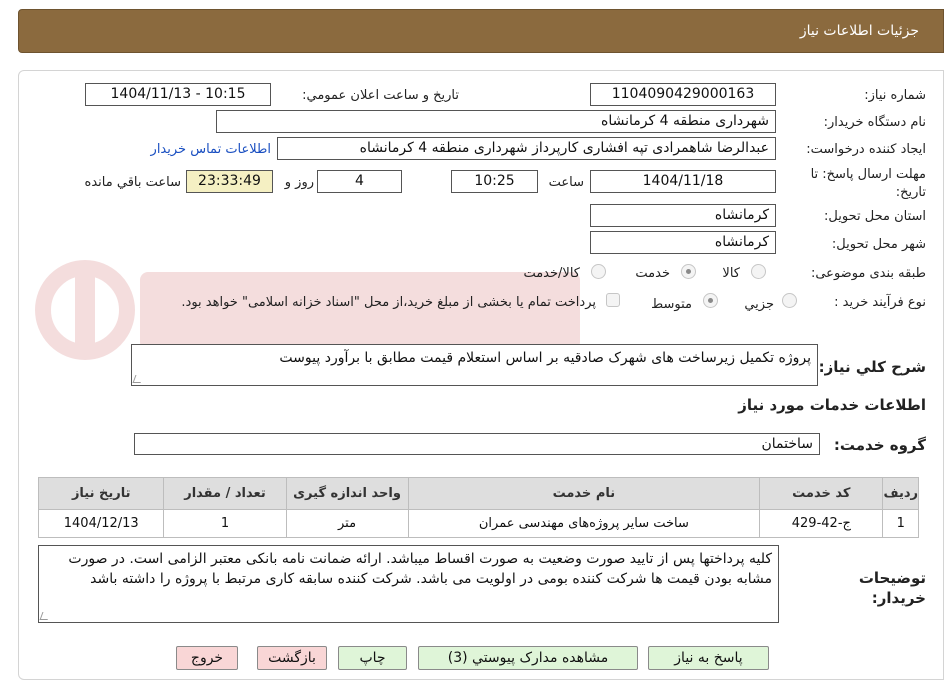 The height and width of the screenshot is (691, 944). I want to click on process-radio-medium, so click(710, 300).